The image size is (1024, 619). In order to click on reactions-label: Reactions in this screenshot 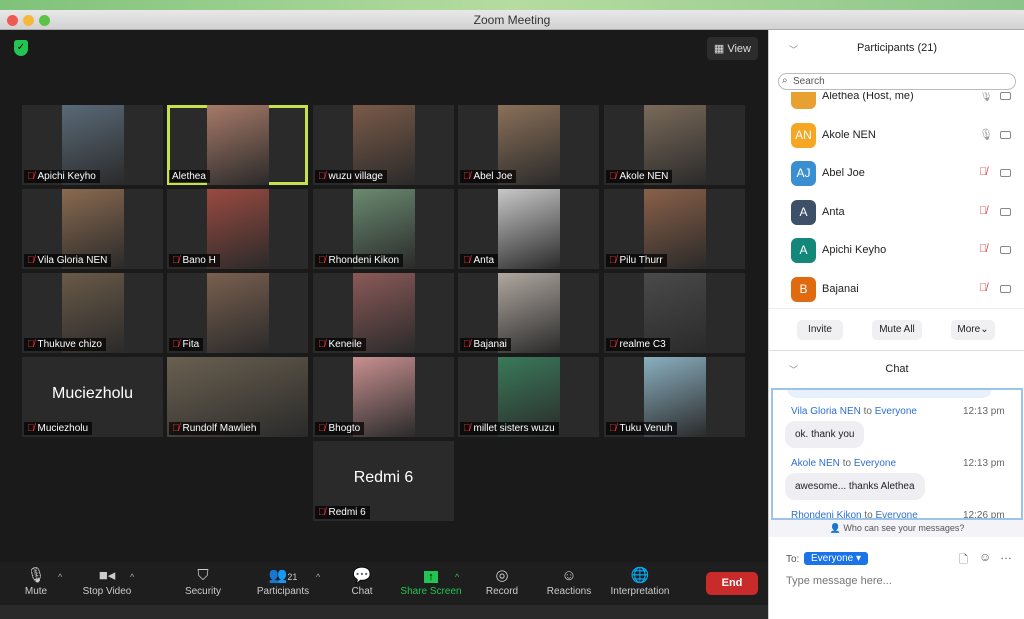, I will do `click(569, 591)`.